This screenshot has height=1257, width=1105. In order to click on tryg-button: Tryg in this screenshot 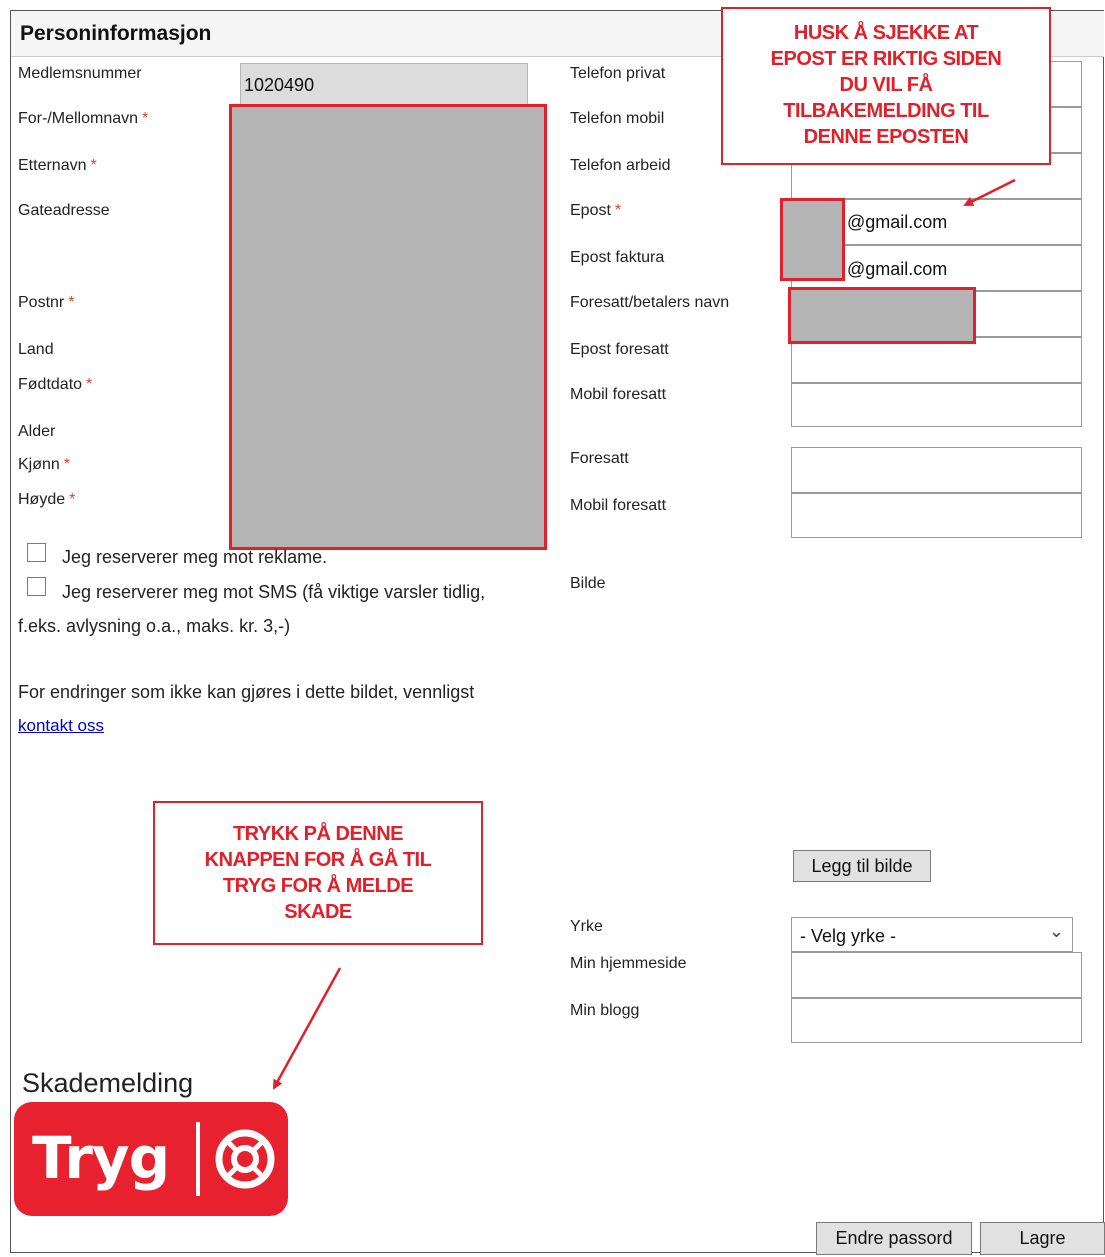, I will do `click(151, 1159)`.